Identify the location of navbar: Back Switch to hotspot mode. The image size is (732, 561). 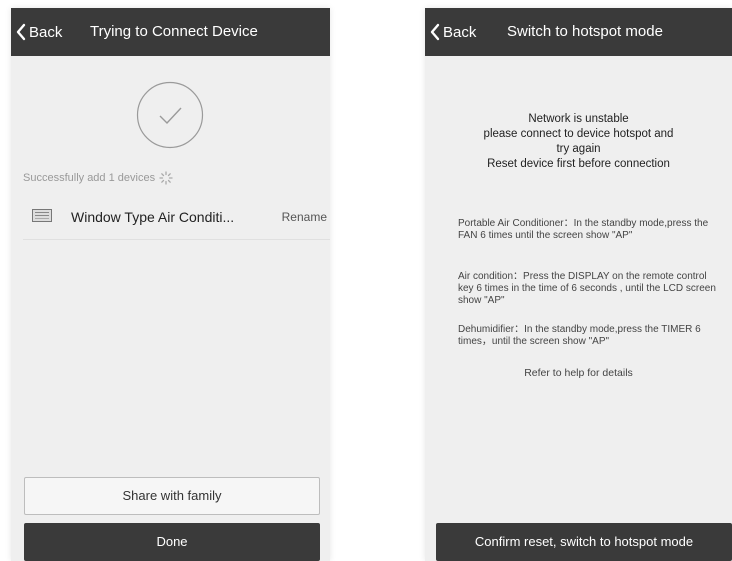
(578, 32).